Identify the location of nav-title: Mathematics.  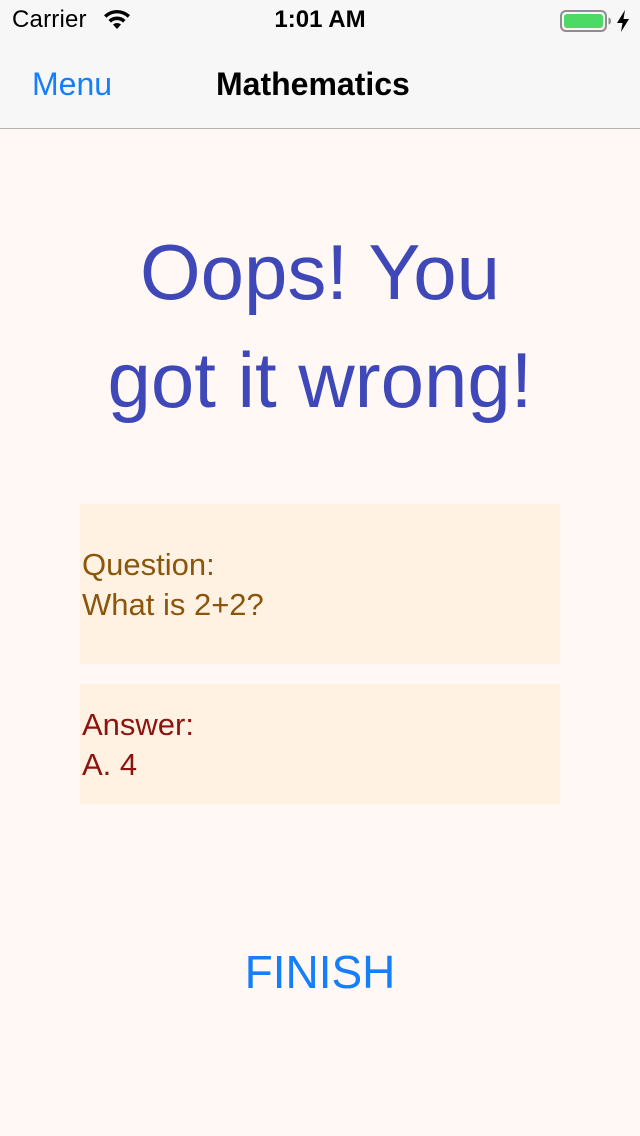
(313, 84).